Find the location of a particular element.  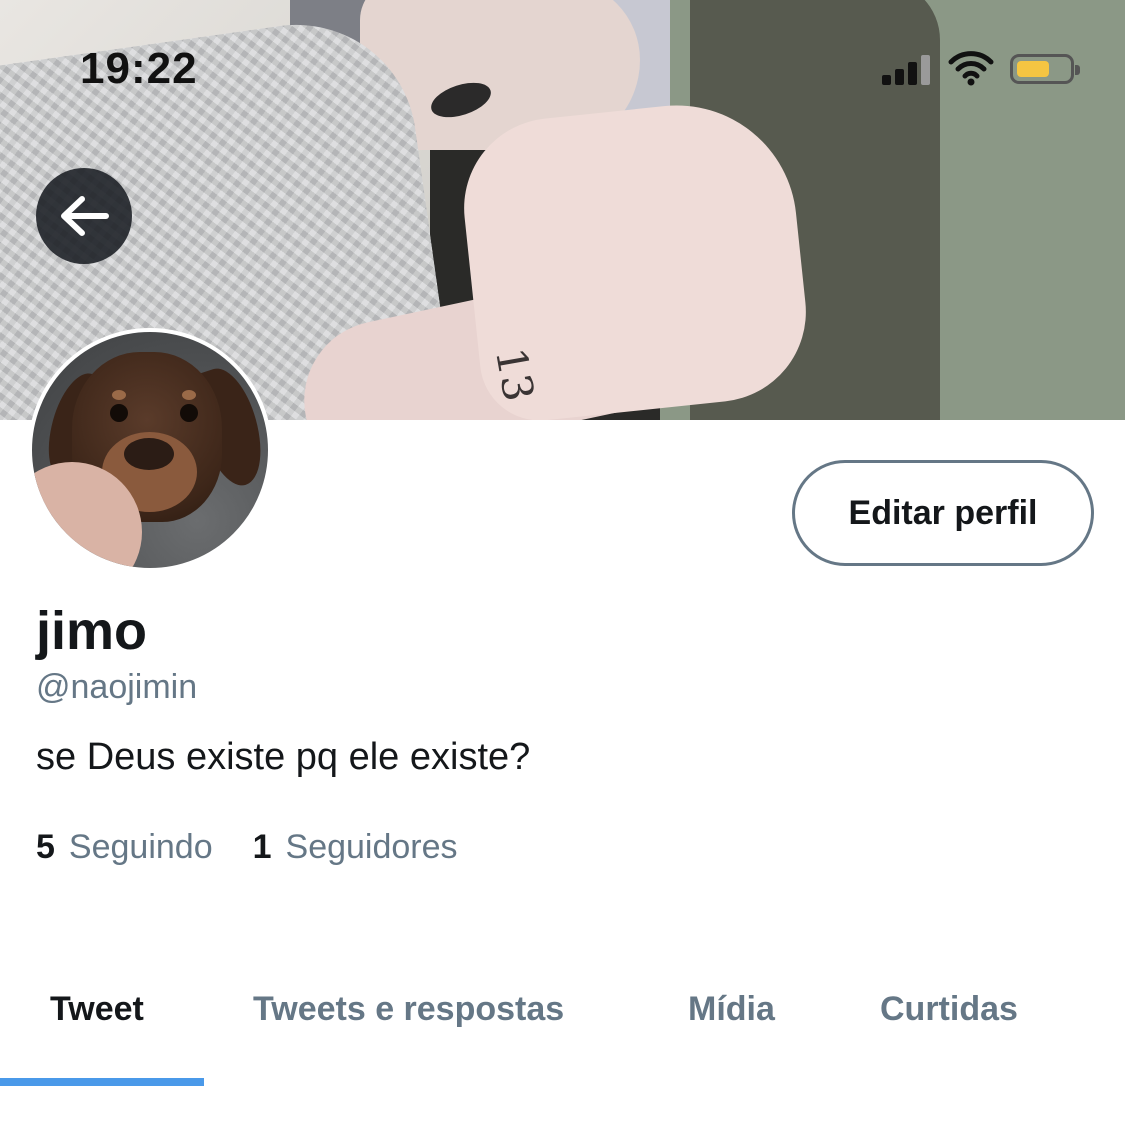

tab-tweet: Tweet is located at coordinates (97, 1009).